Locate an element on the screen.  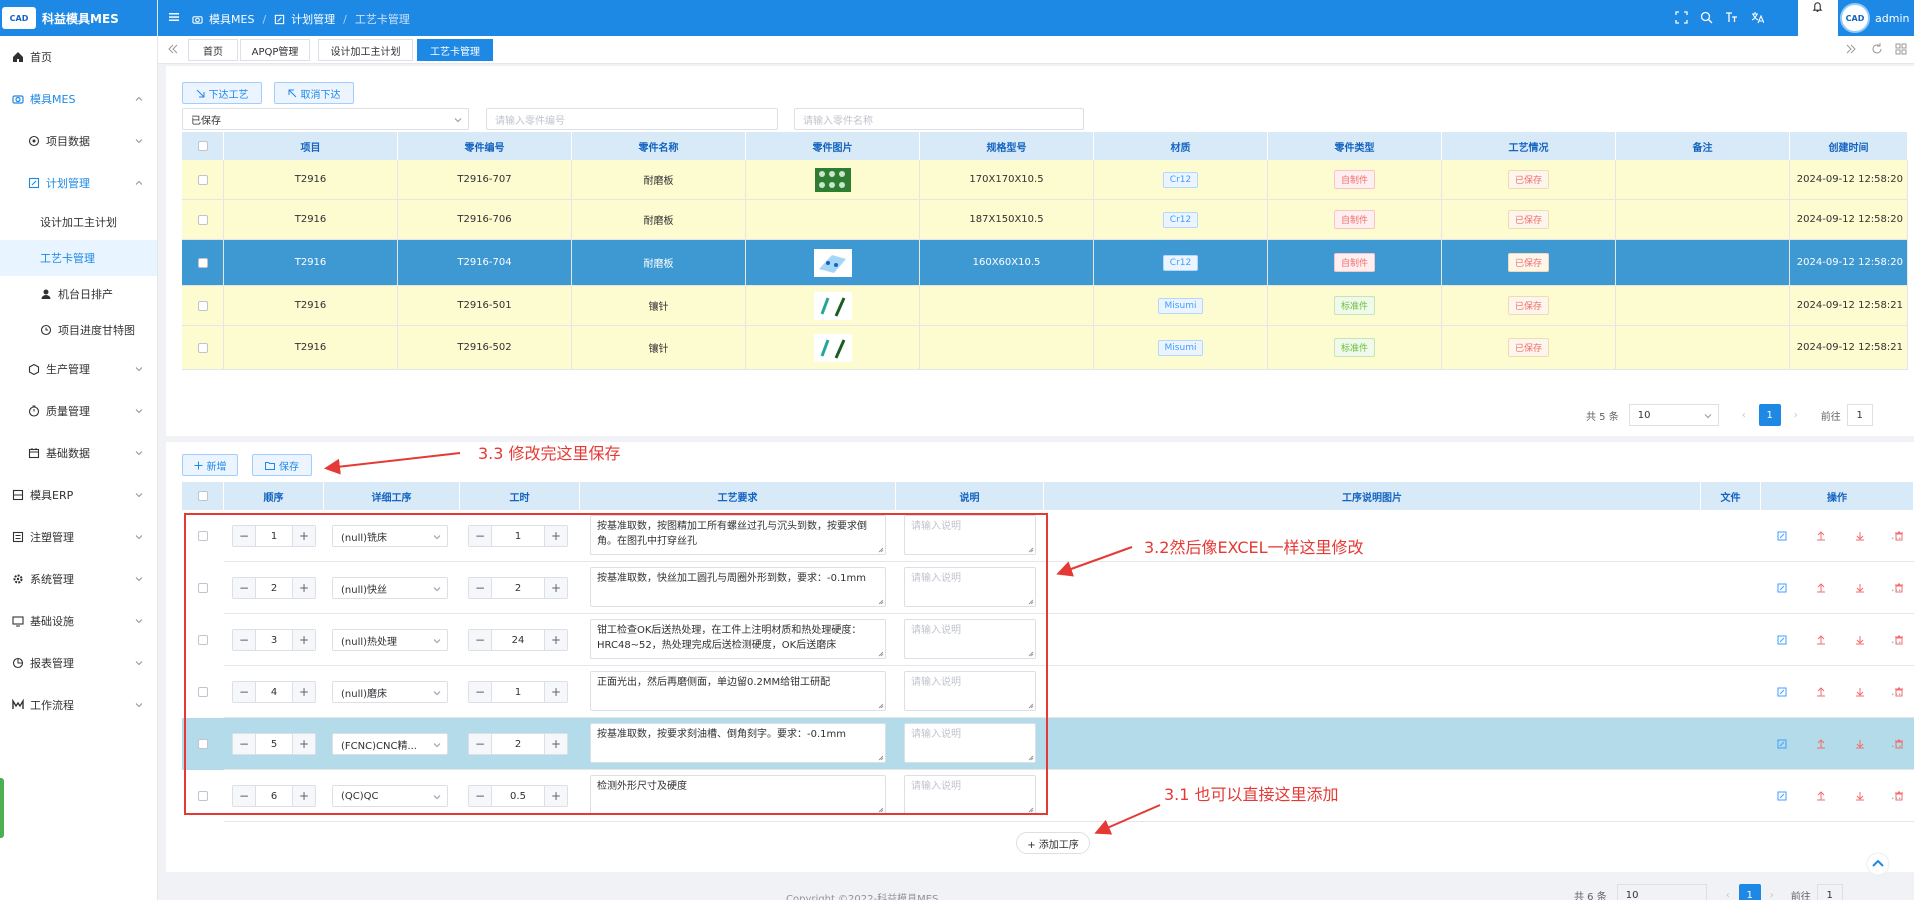
process-page-size-select: 10 is located at coordinates (1661, 892).